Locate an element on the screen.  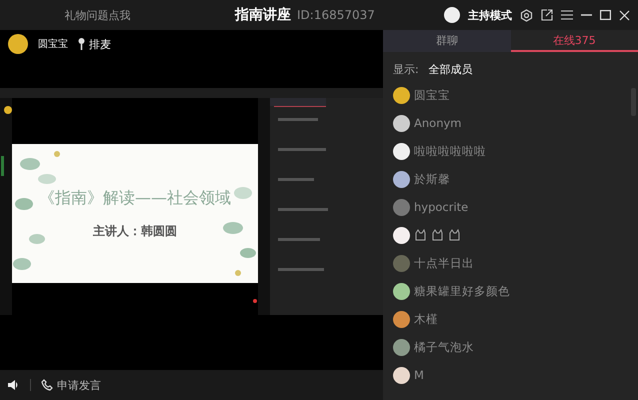
minimize-icon is located at coordinates (586, 15).